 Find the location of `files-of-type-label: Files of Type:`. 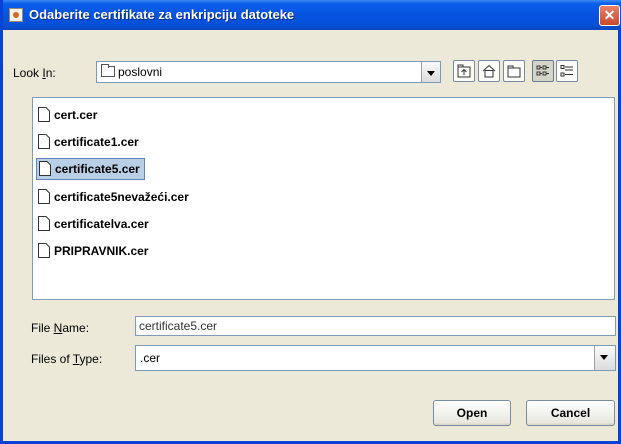

files-of-type-label: Files of Type: is located at coordinates (67, 359).